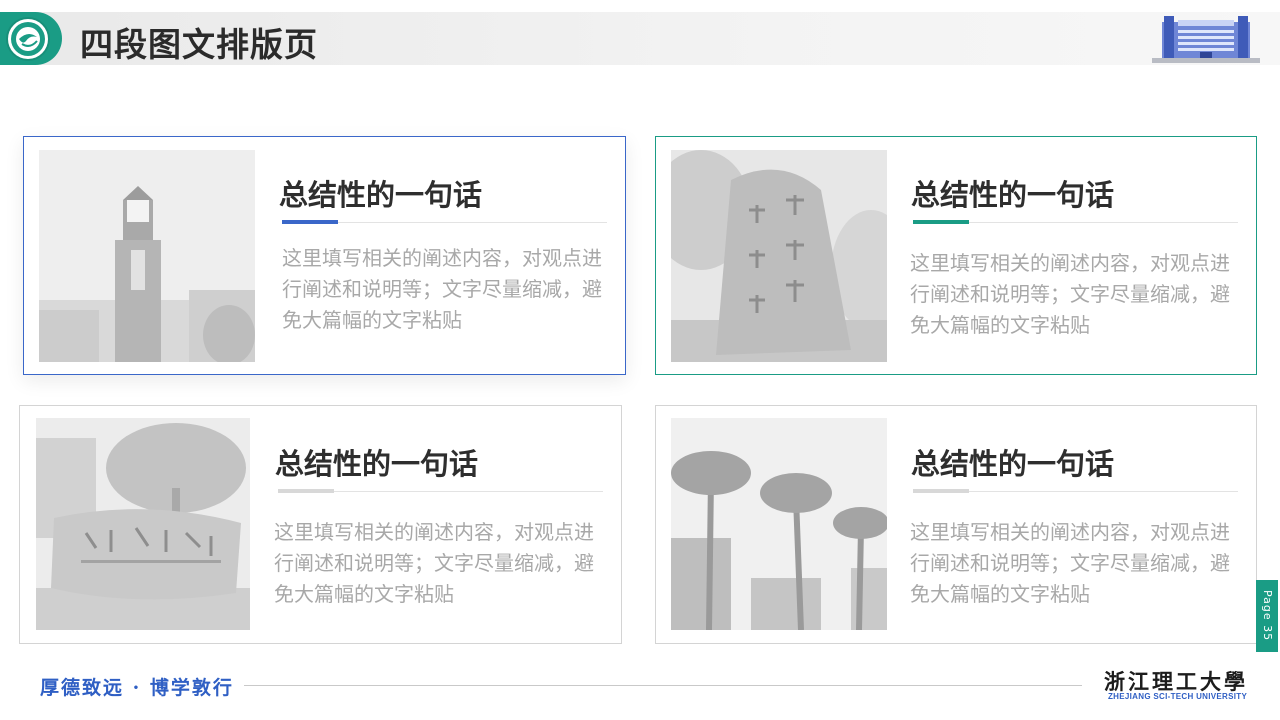 The image size is (1280, 720). What do you see at coordinates (137, 688) in the screenshot?
I see `footer-motto: 厚德致远 · 博学敦行` at bounding box center [137, 688].